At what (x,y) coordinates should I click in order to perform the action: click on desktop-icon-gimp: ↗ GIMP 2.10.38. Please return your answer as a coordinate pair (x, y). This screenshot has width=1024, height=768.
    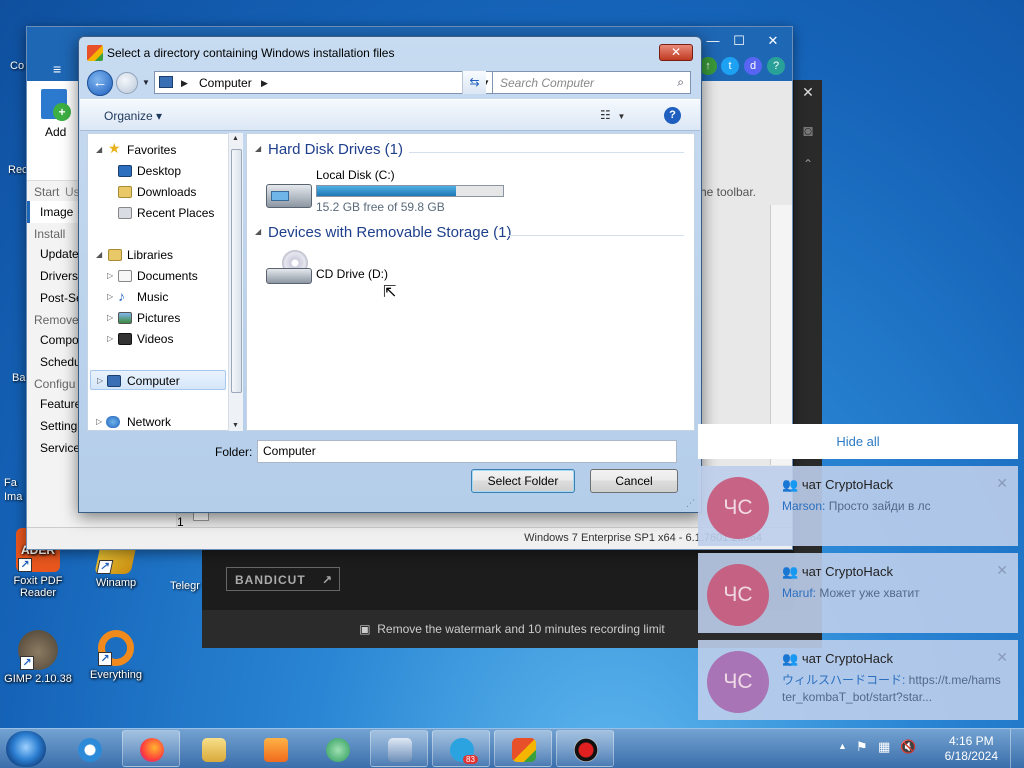
    Looking at the image, I should click on (40, 657).